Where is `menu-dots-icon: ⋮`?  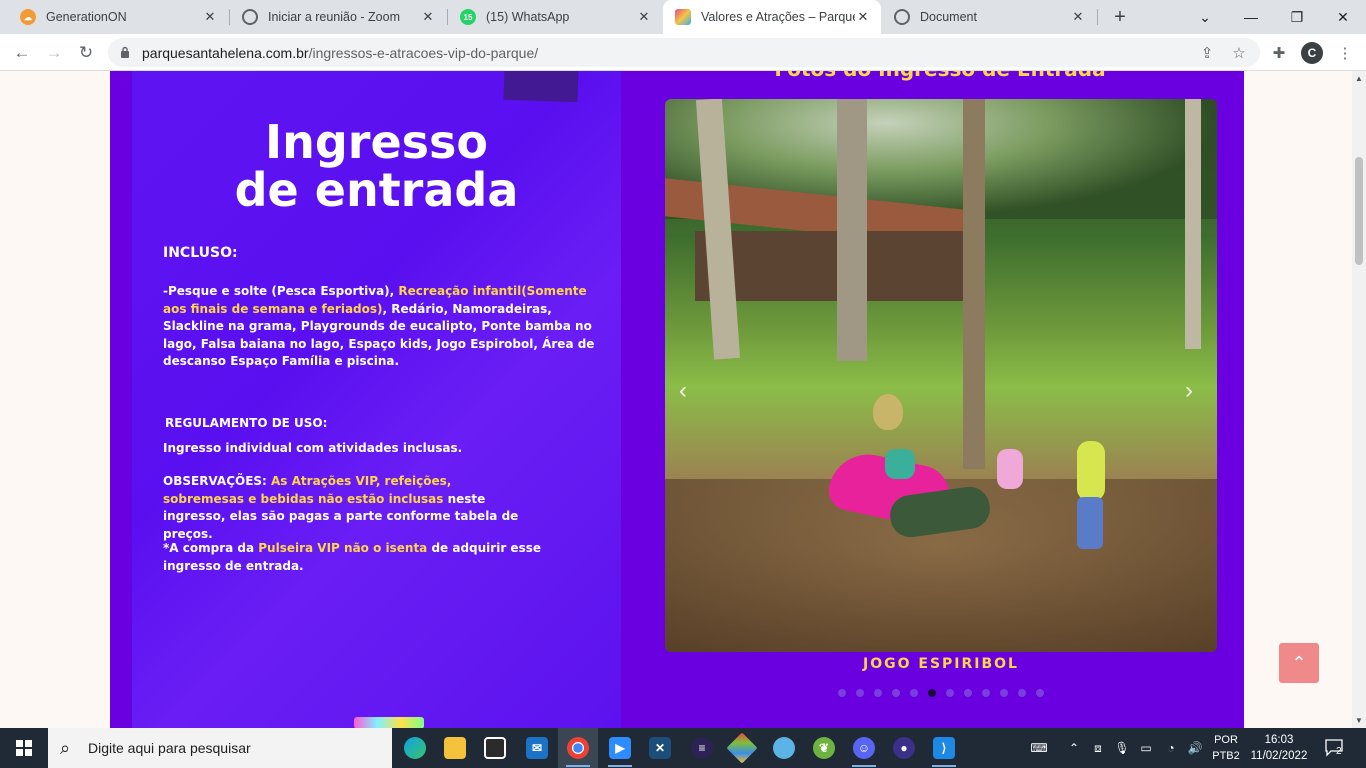 menu-dots-icon: ⋮ is located at coordinates (1345, 53).